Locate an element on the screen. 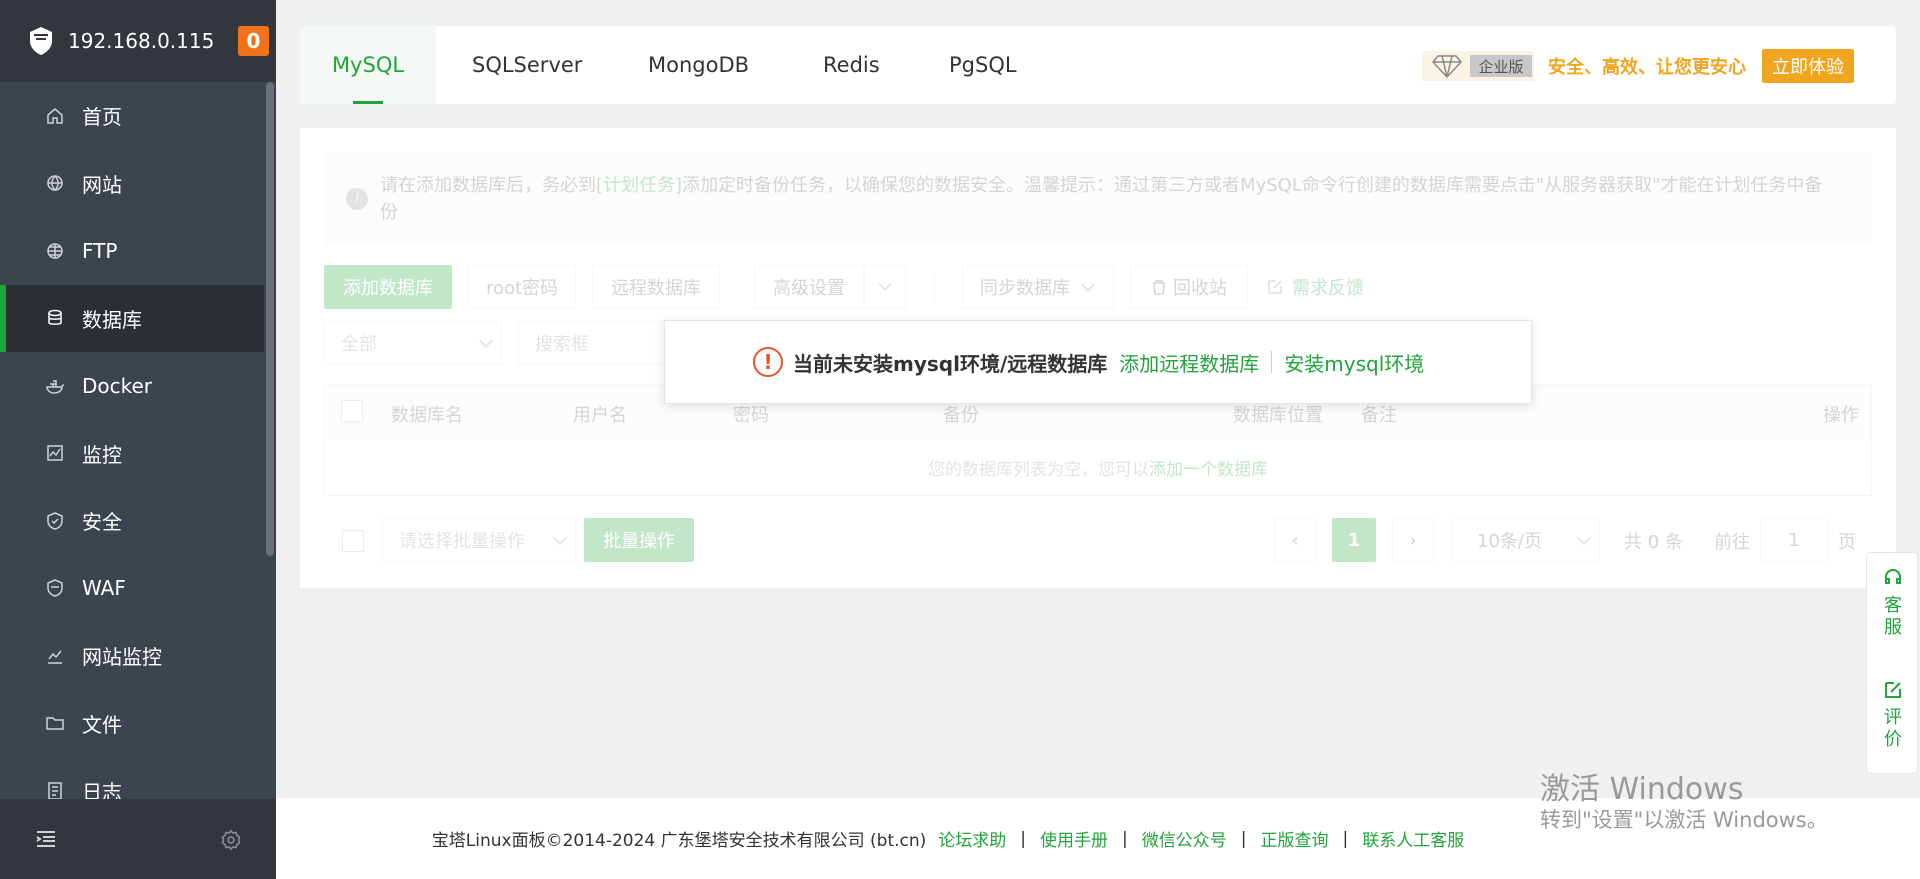  edit-icon is located at coordinates (1275, 287).